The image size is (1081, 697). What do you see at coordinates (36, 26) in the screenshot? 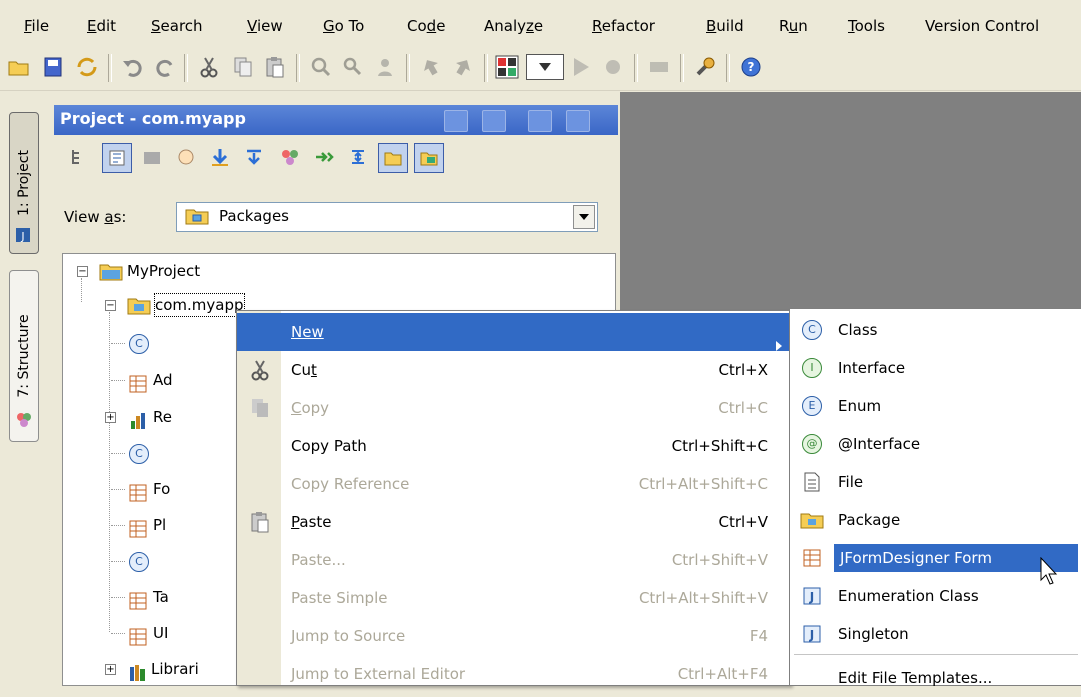
I see `menu-file: File` at bounding box center [36, 26].